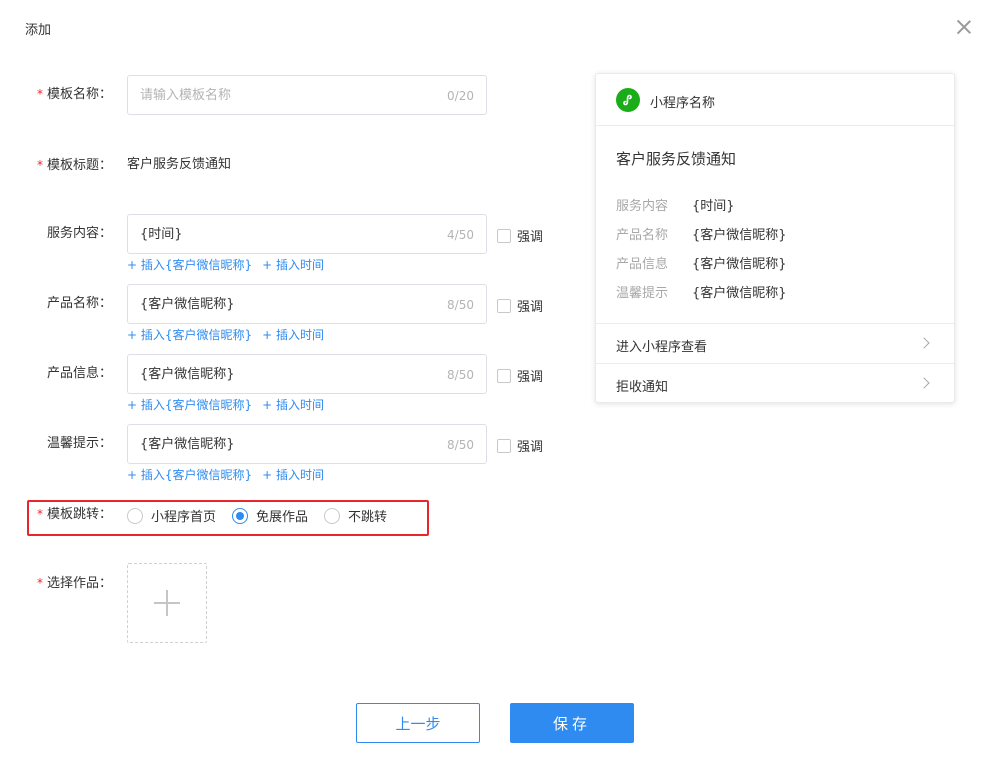 The width and height of the screenshot is (994, 773). Describe the element at coordinates (79, 233) in the screenshot. I see `field-label-service: 服务内容：` at that location.